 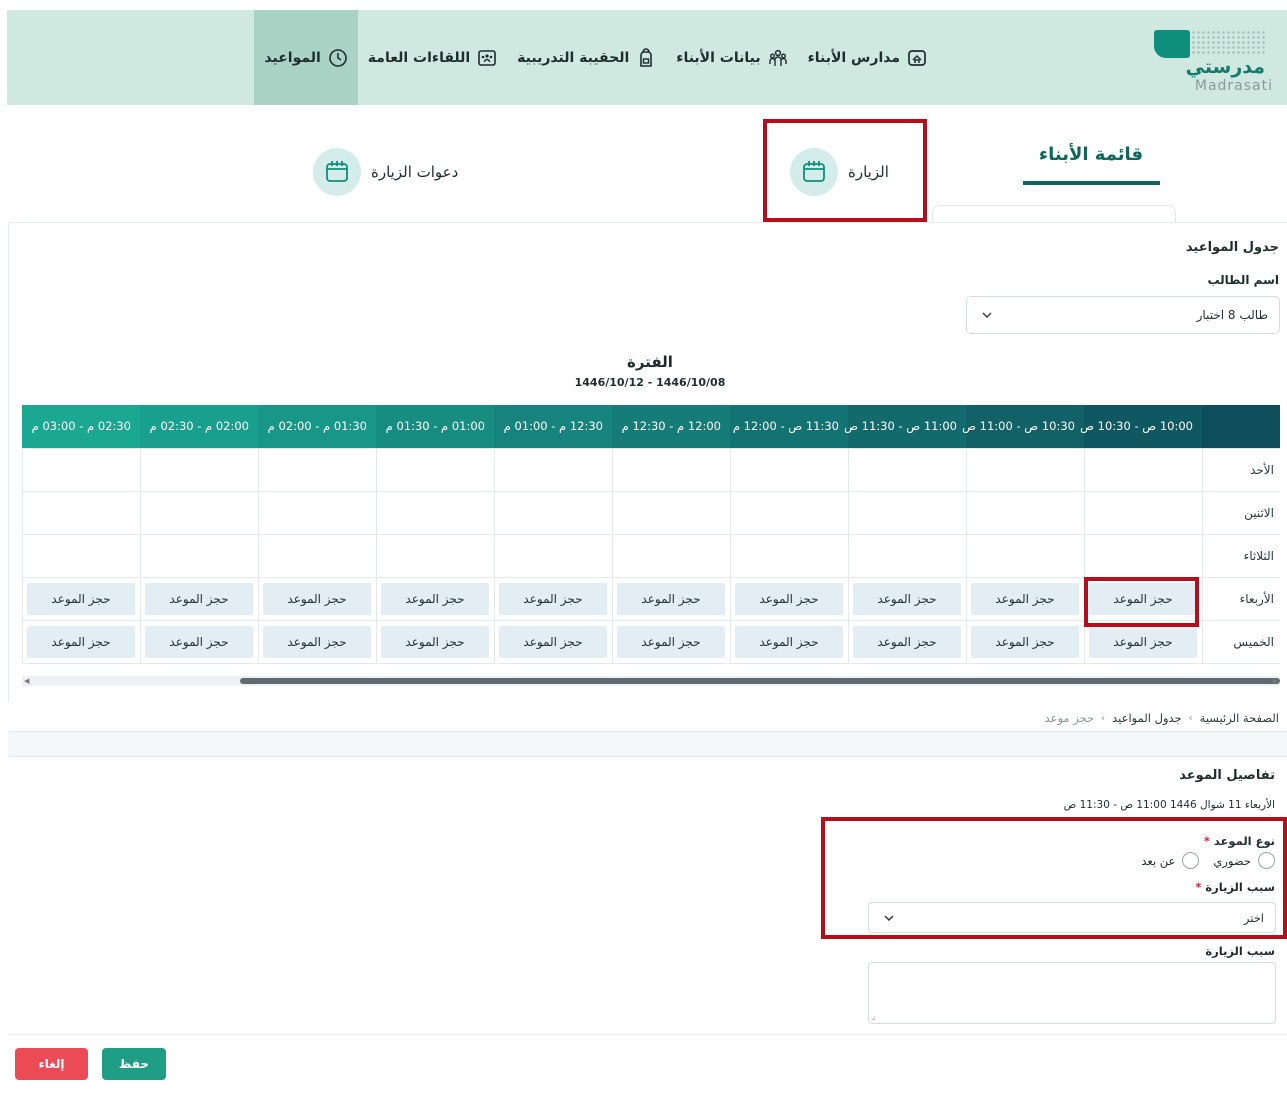 I want to click on nav-item-public-meetings: اللقاءات العامة, so click(x=432, y=57).